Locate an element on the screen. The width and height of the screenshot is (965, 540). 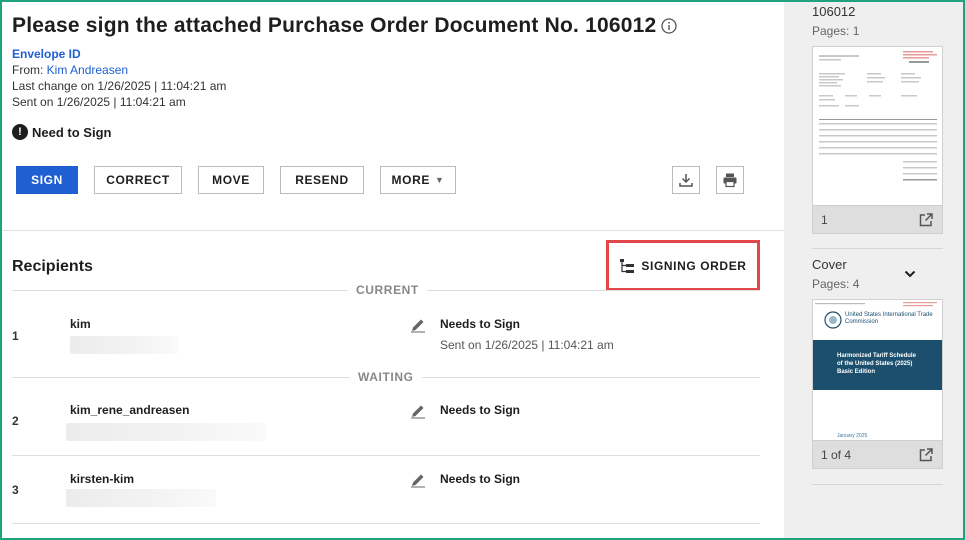
recipient-2-number: 2 is located at coordinates (15, 421).